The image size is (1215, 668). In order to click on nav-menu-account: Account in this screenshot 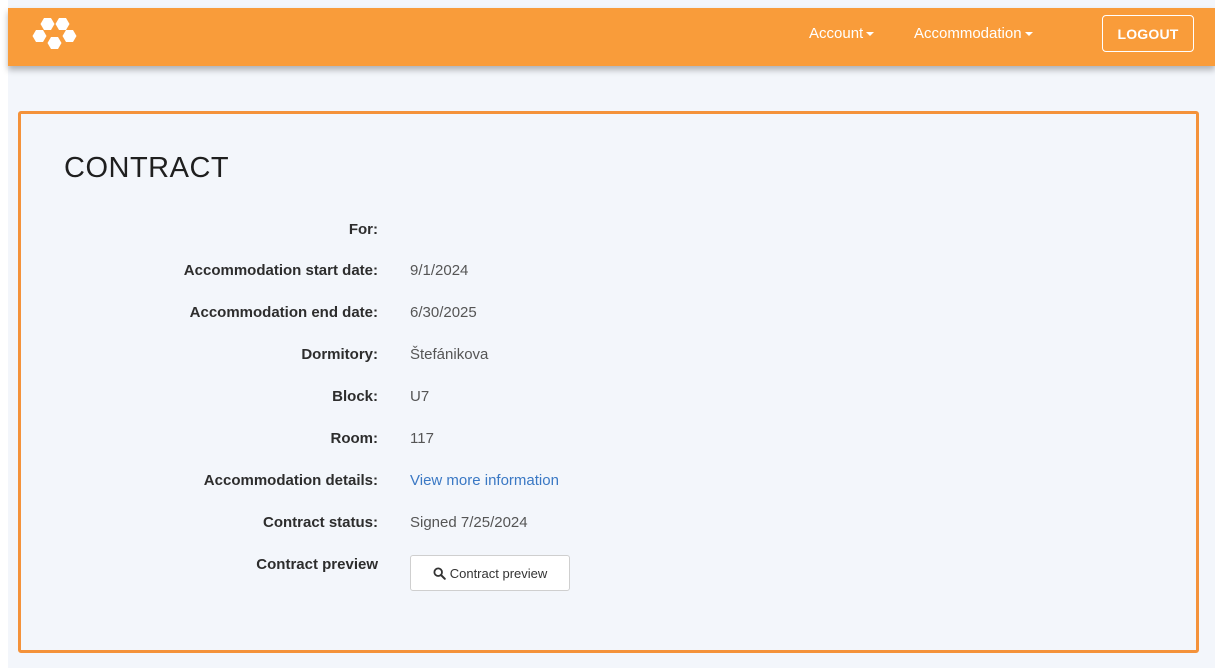, I will do `click(842, 33)`.